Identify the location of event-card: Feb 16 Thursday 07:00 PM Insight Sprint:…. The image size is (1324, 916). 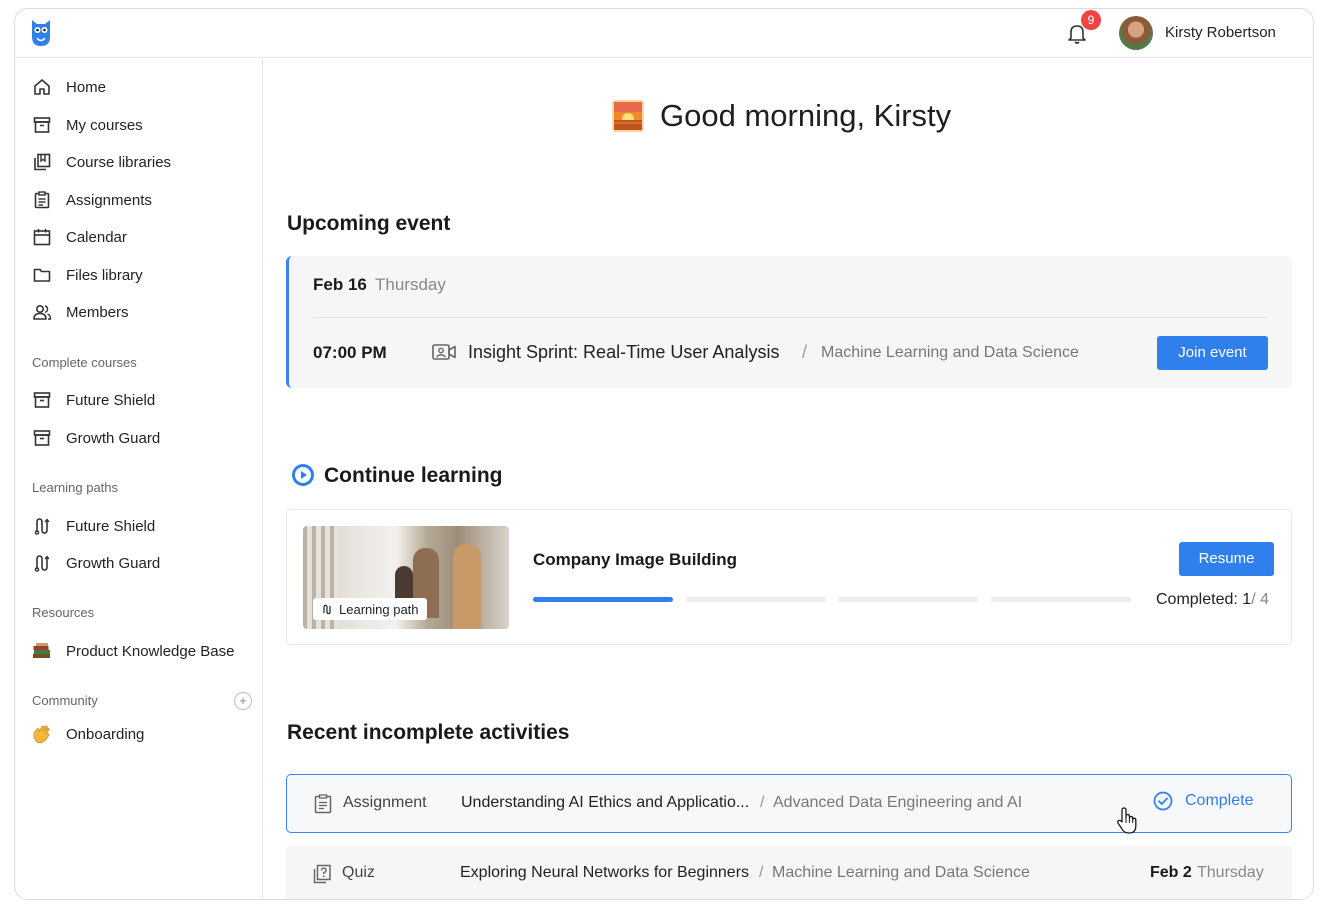
(789, 322).